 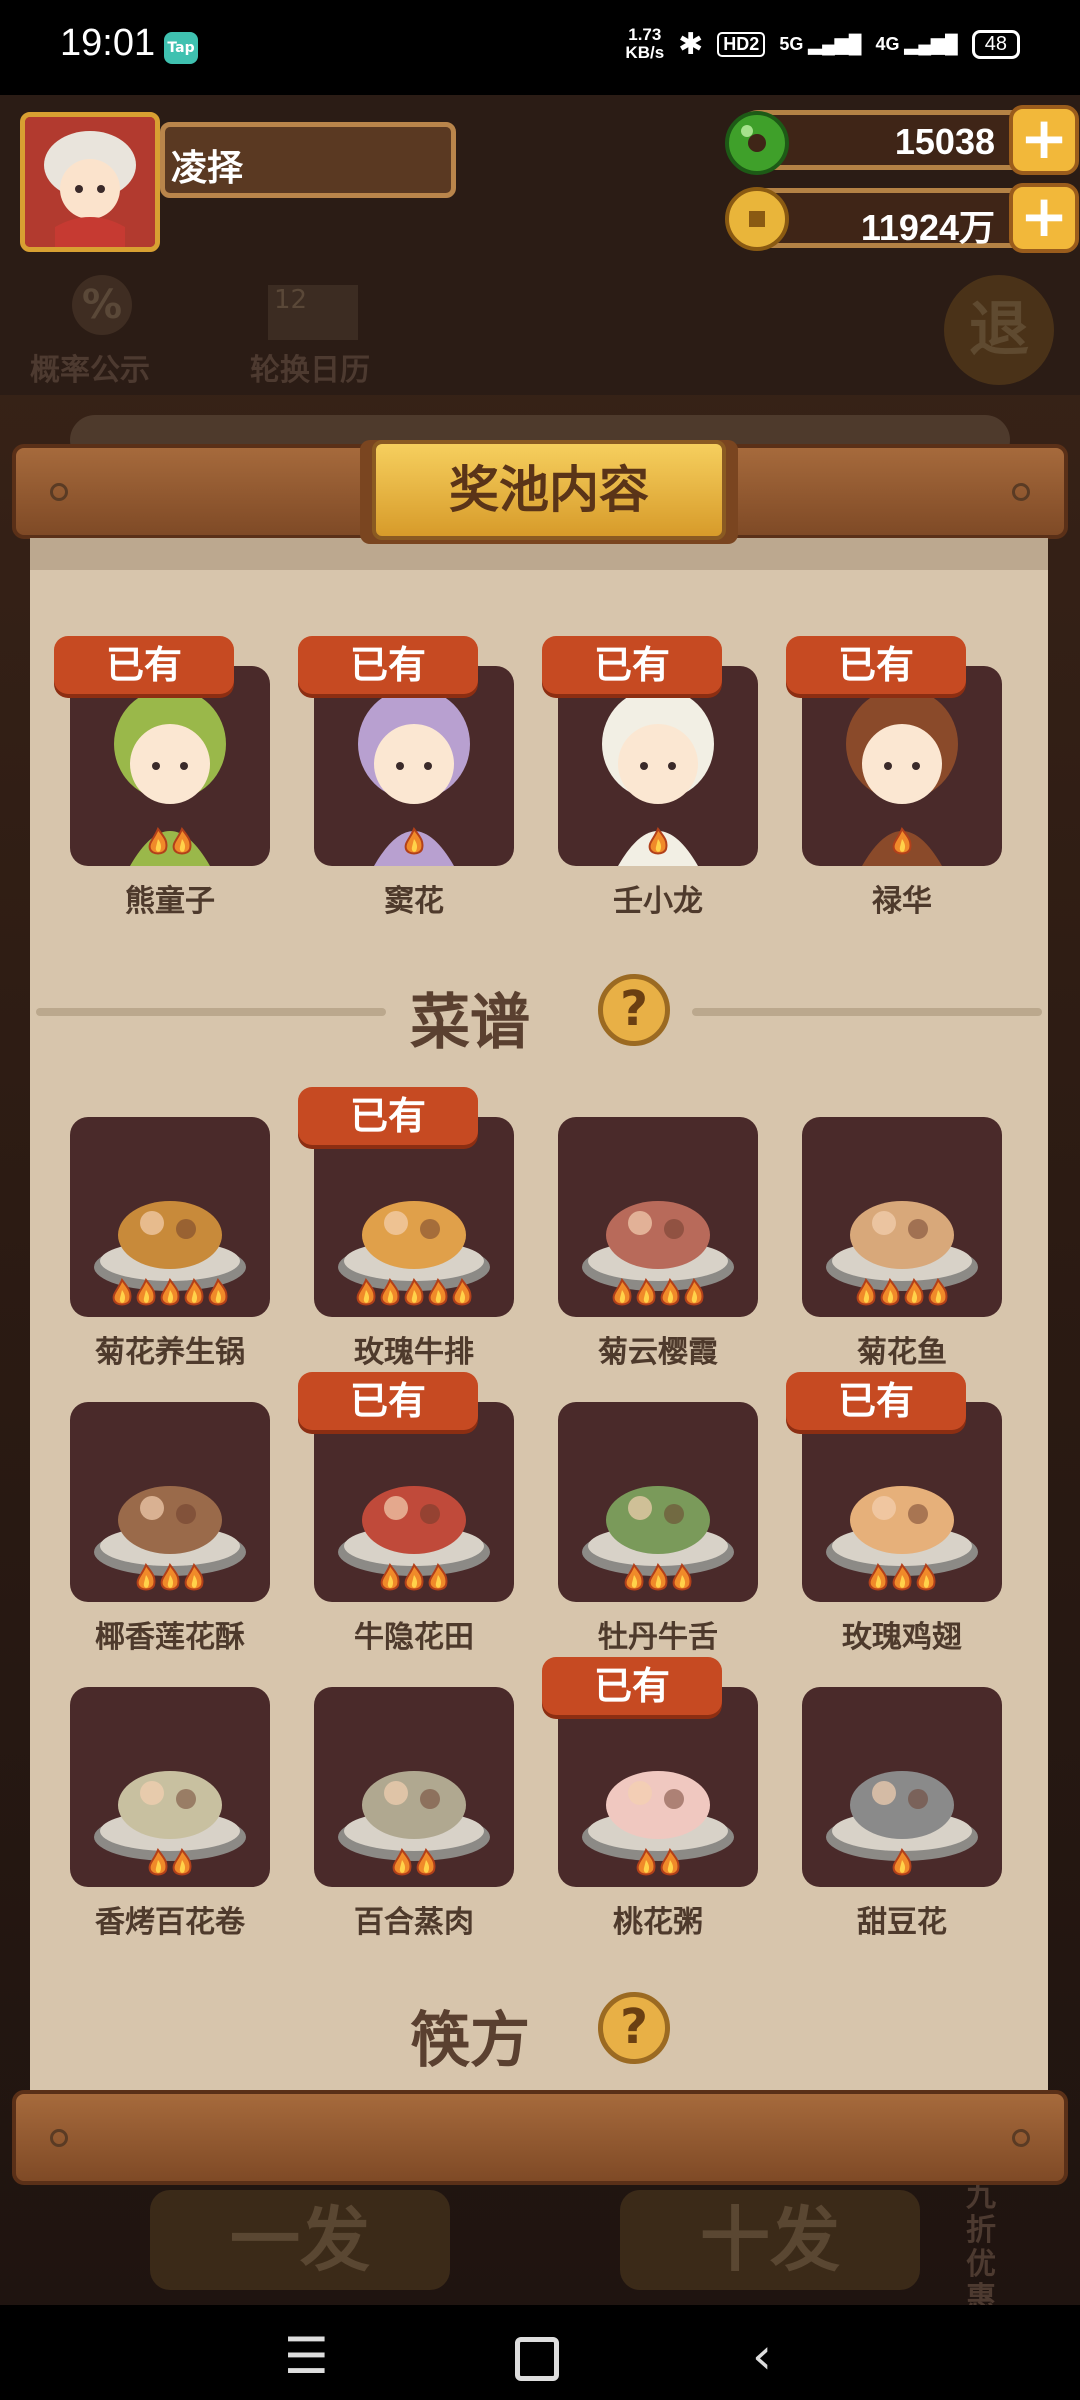 I want to click on recipe-name: 甜豆花, so click(x=902, y=1922).